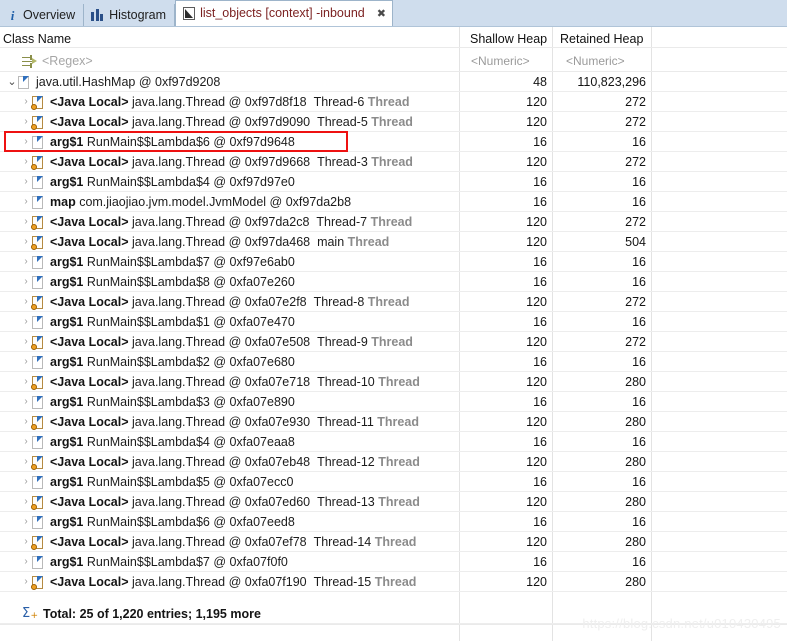 This screenshot has height=641, width=787. I want to click on tab-histogram: Histogram, so click(130, 15).